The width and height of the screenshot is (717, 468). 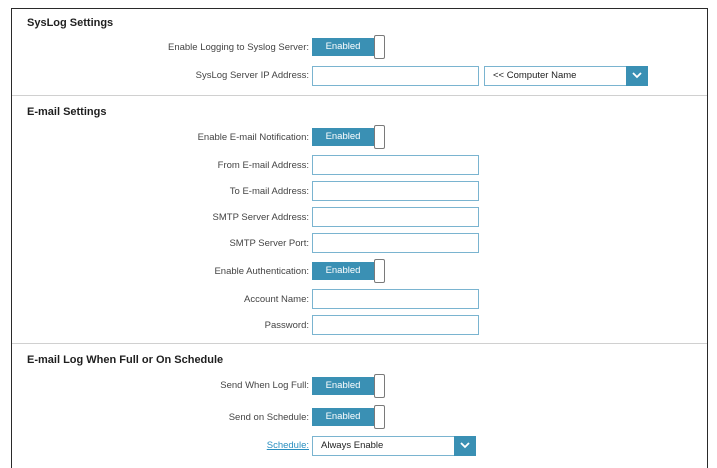 I want to click on from-email-input, so click(x=395, y=165).